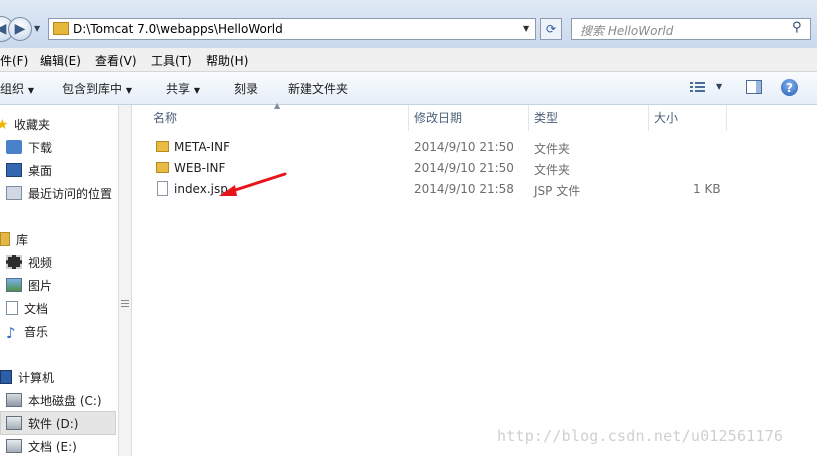 The width and height of the screenshot is (817, 456). What do you see at coordinates (40, 285) in the screenshot?
I see `nav-label: 图片` at bounding box center [40, 285].